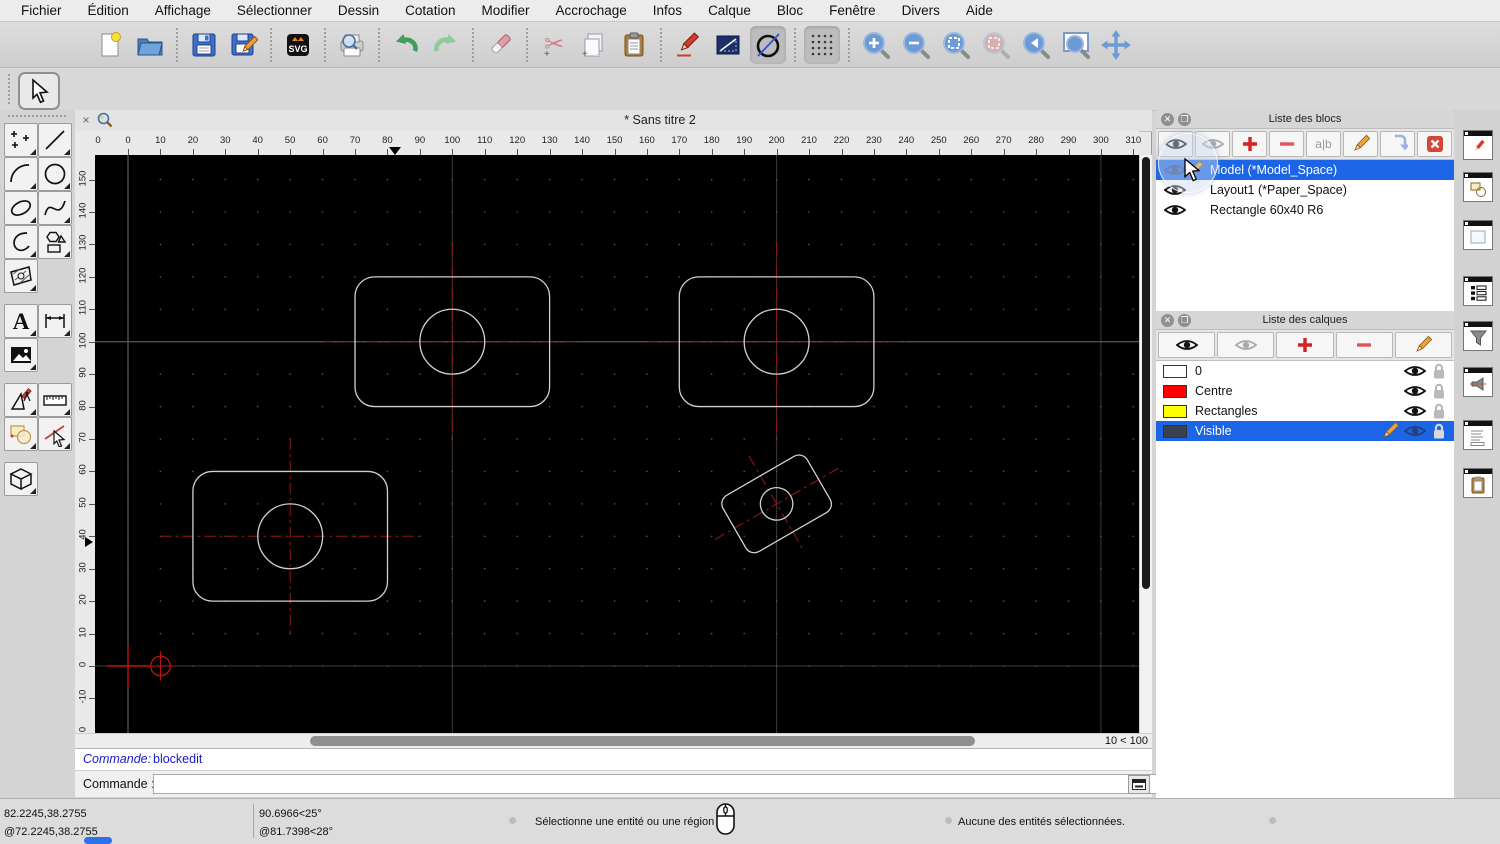 This screenshot has height=844, width=1500. I want to click on tool-deselect, so click(55, 434).